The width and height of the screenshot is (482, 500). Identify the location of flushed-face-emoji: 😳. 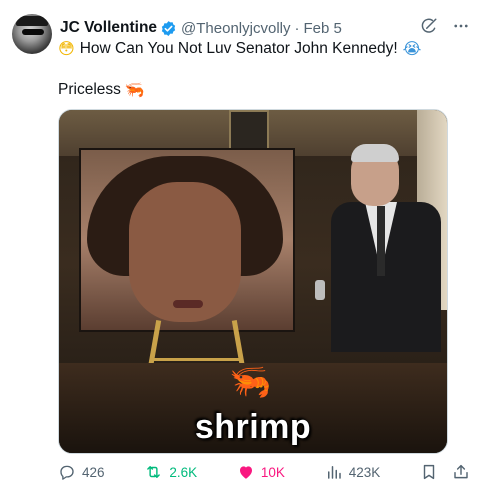
(66, 48).